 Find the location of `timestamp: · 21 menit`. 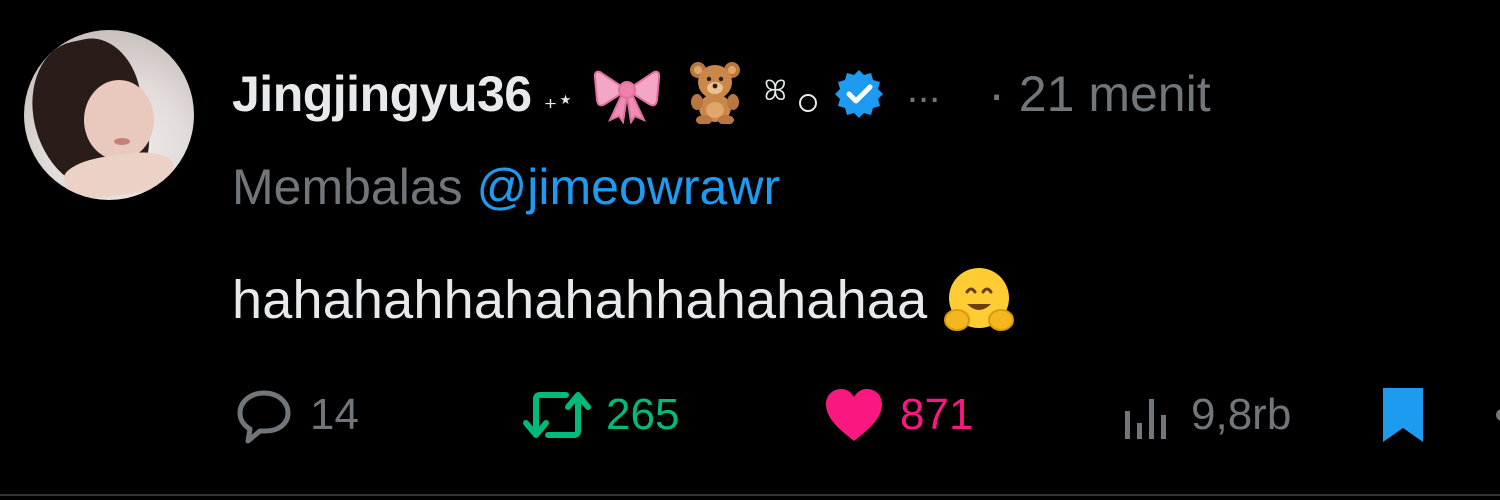

timestamp: · 21 menit is located at coordinates (1099, 94).